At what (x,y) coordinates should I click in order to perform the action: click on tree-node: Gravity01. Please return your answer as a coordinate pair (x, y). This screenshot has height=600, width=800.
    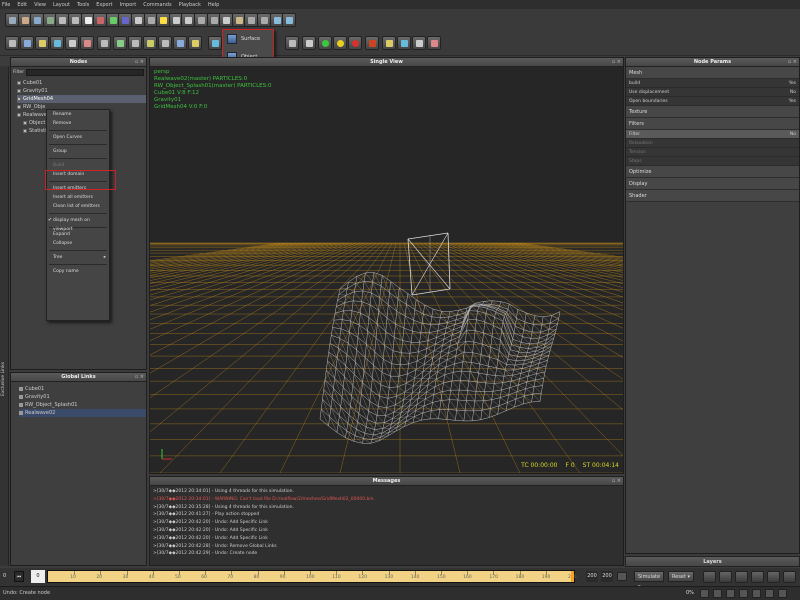
    Looking at the image, I should click on (81, 91).